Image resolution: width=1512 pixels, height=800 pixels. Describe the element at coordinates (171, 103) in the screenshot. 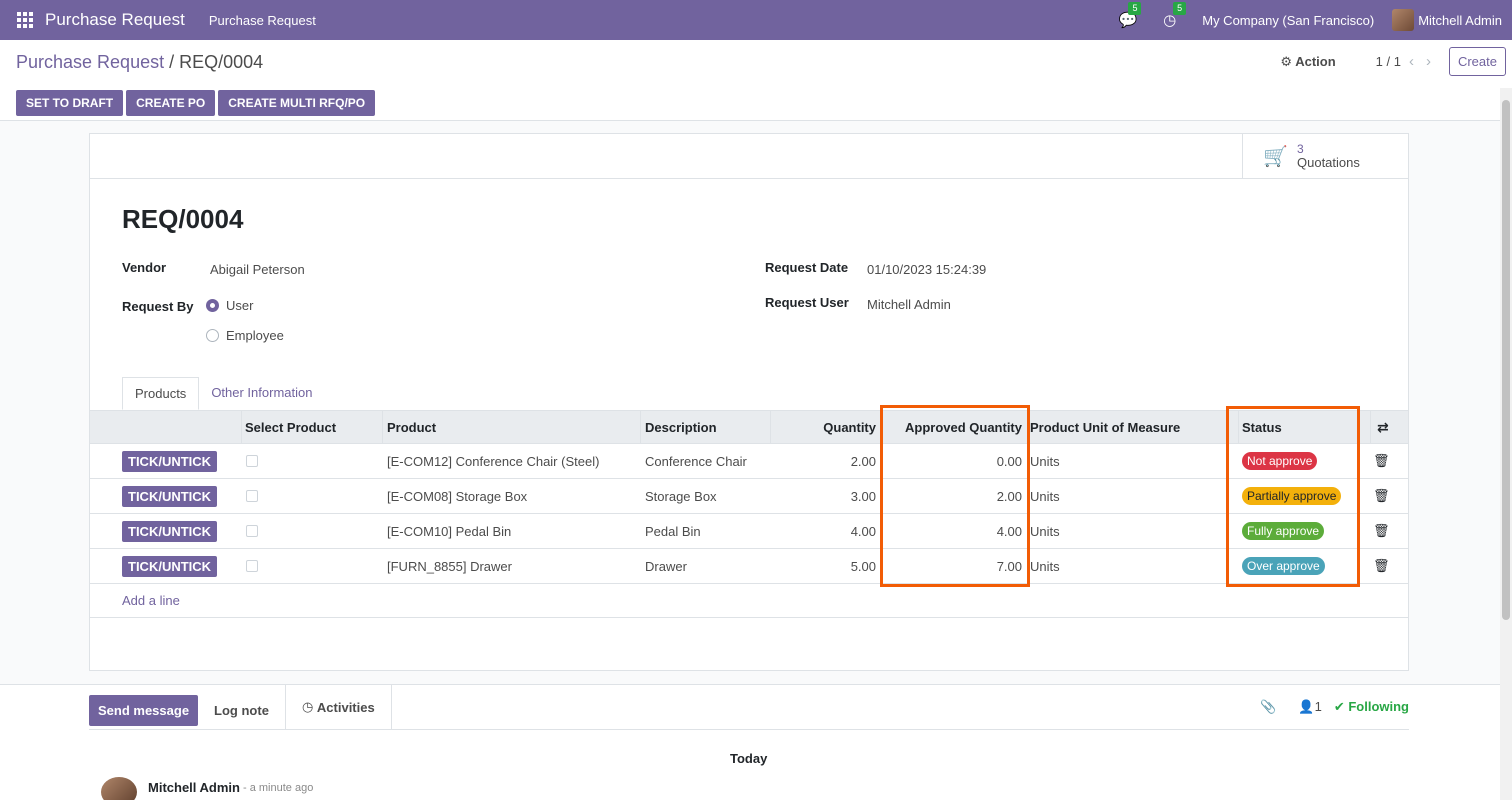

I see `create-po-button: CREATE PO` at that location.